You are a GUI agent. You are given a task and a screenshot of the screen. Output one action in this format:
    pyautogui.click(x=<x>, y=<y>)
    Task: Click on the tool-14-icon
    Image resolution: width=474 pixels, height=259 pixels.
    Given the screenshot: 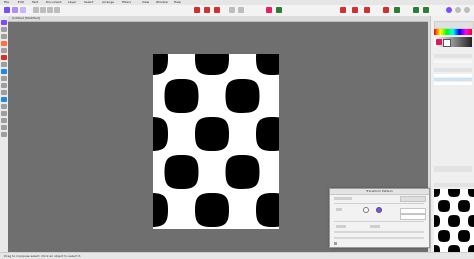 What is the action you would take?
    pyautogui.click(x=4, y=113)
    